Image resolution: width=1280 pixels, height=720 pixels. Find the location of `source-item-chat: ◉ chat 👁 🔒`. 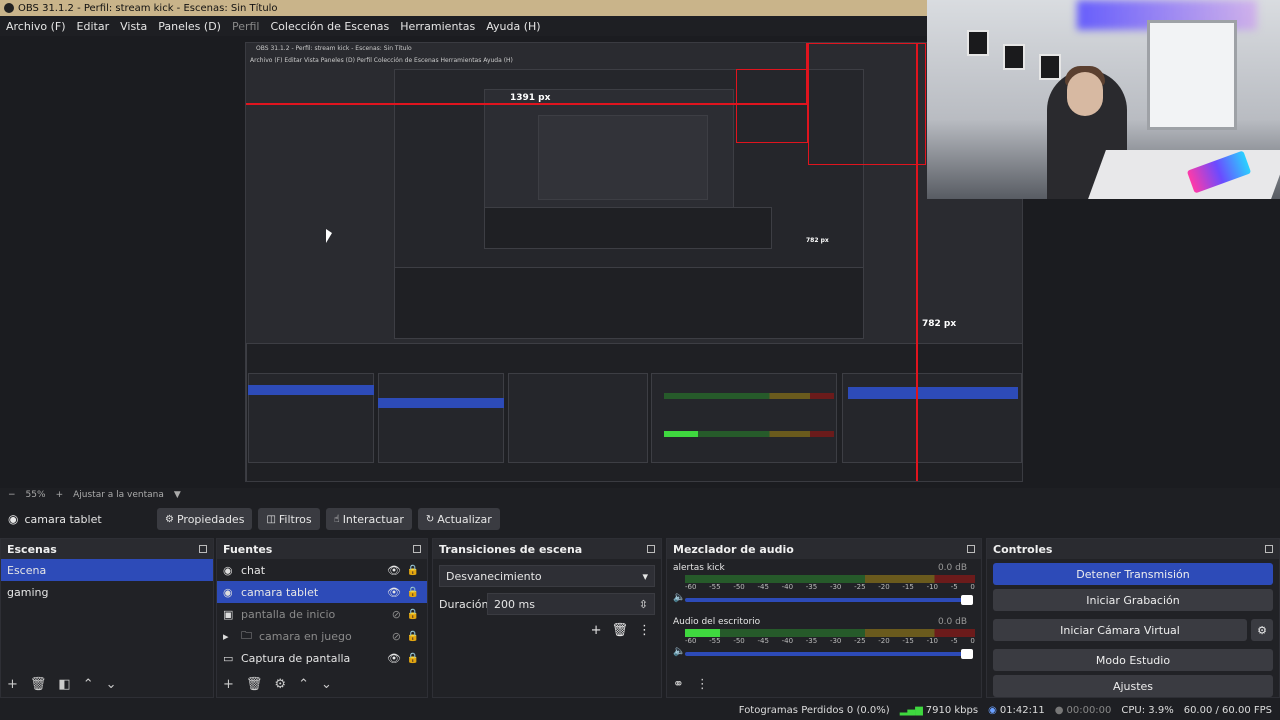

source-item-chat: ◉ chat 👁 🔒 is located at coordinates (322, 570).